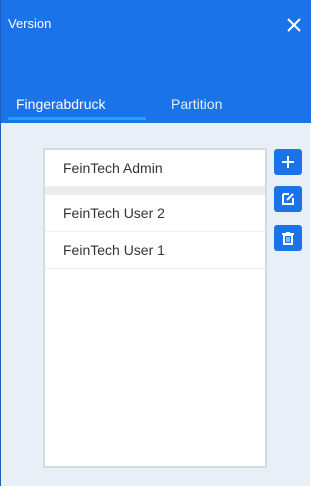  I want to click on plus-icon, so click(288, 162).